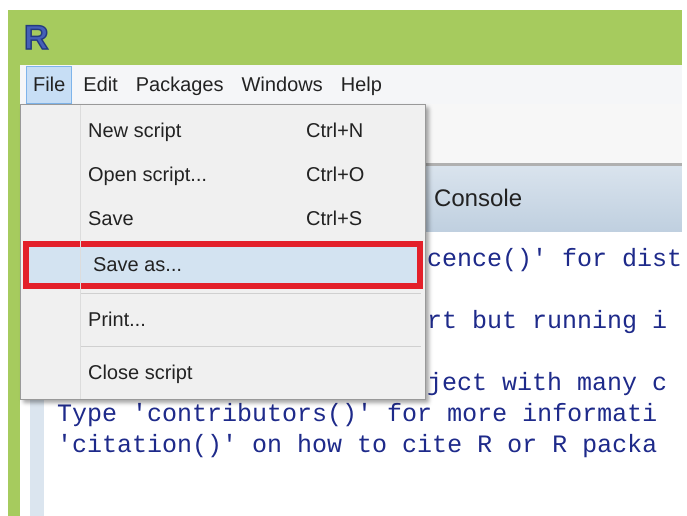 The width and height of the screenshot is (687, 516). Describe the element at coordinates (36, 37) in the screenshot. I see `r-logo: R` at that location.